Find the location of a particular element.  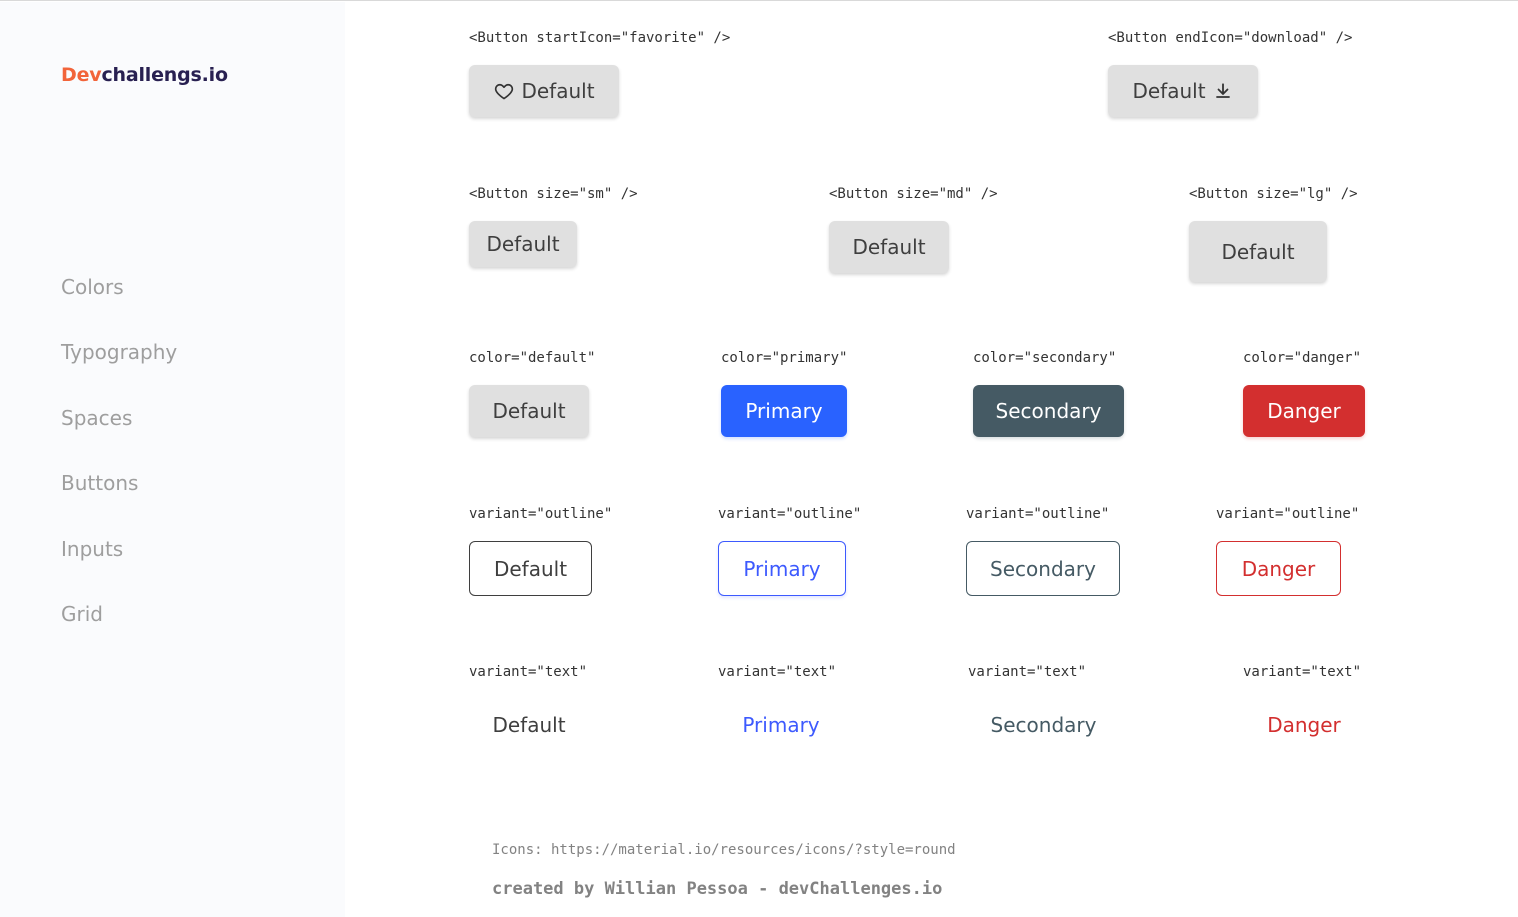

button-text-default: Default is located at coordinates (529, 725).